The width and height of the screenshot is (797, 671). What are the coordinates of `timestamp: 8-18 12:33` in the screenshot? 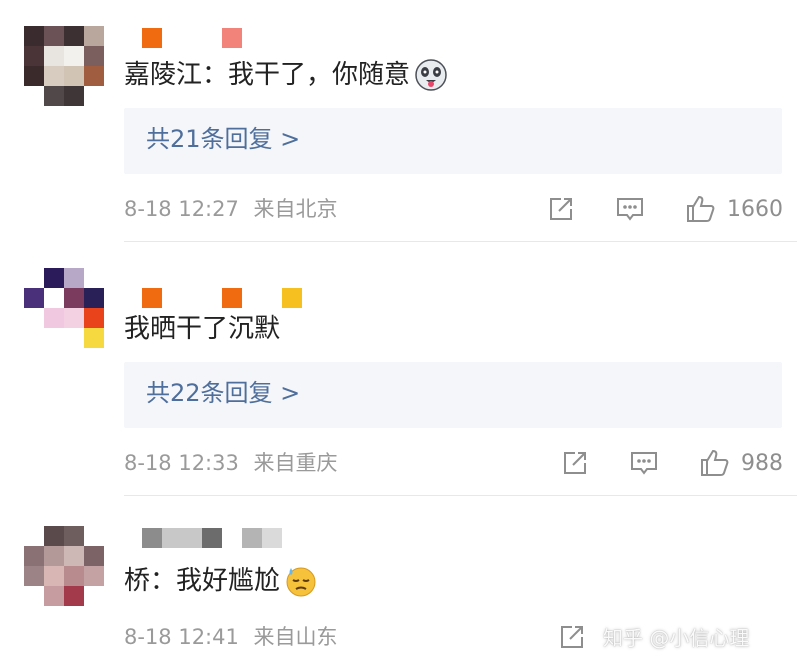 It's located at (181, 463).